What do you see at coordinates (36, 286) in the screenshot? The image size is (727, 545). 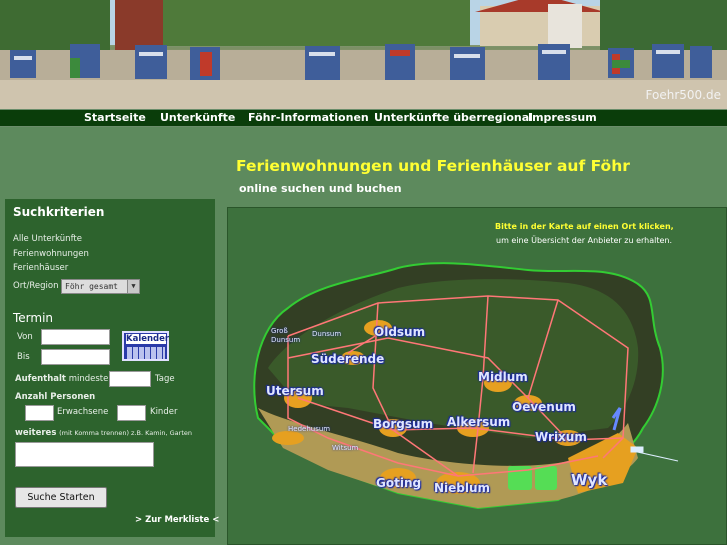 I see `region-label: Ort/Region` at bounding box center [36, 286].